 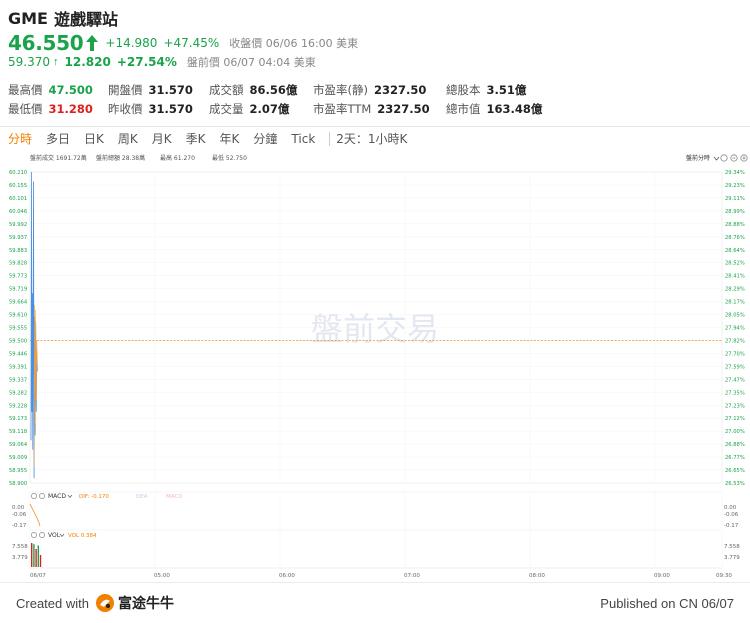 What do you see at coordinates (303, 139) in the screenshot?
I see `tab-tick: Tick` at bounding box center [303, 139].